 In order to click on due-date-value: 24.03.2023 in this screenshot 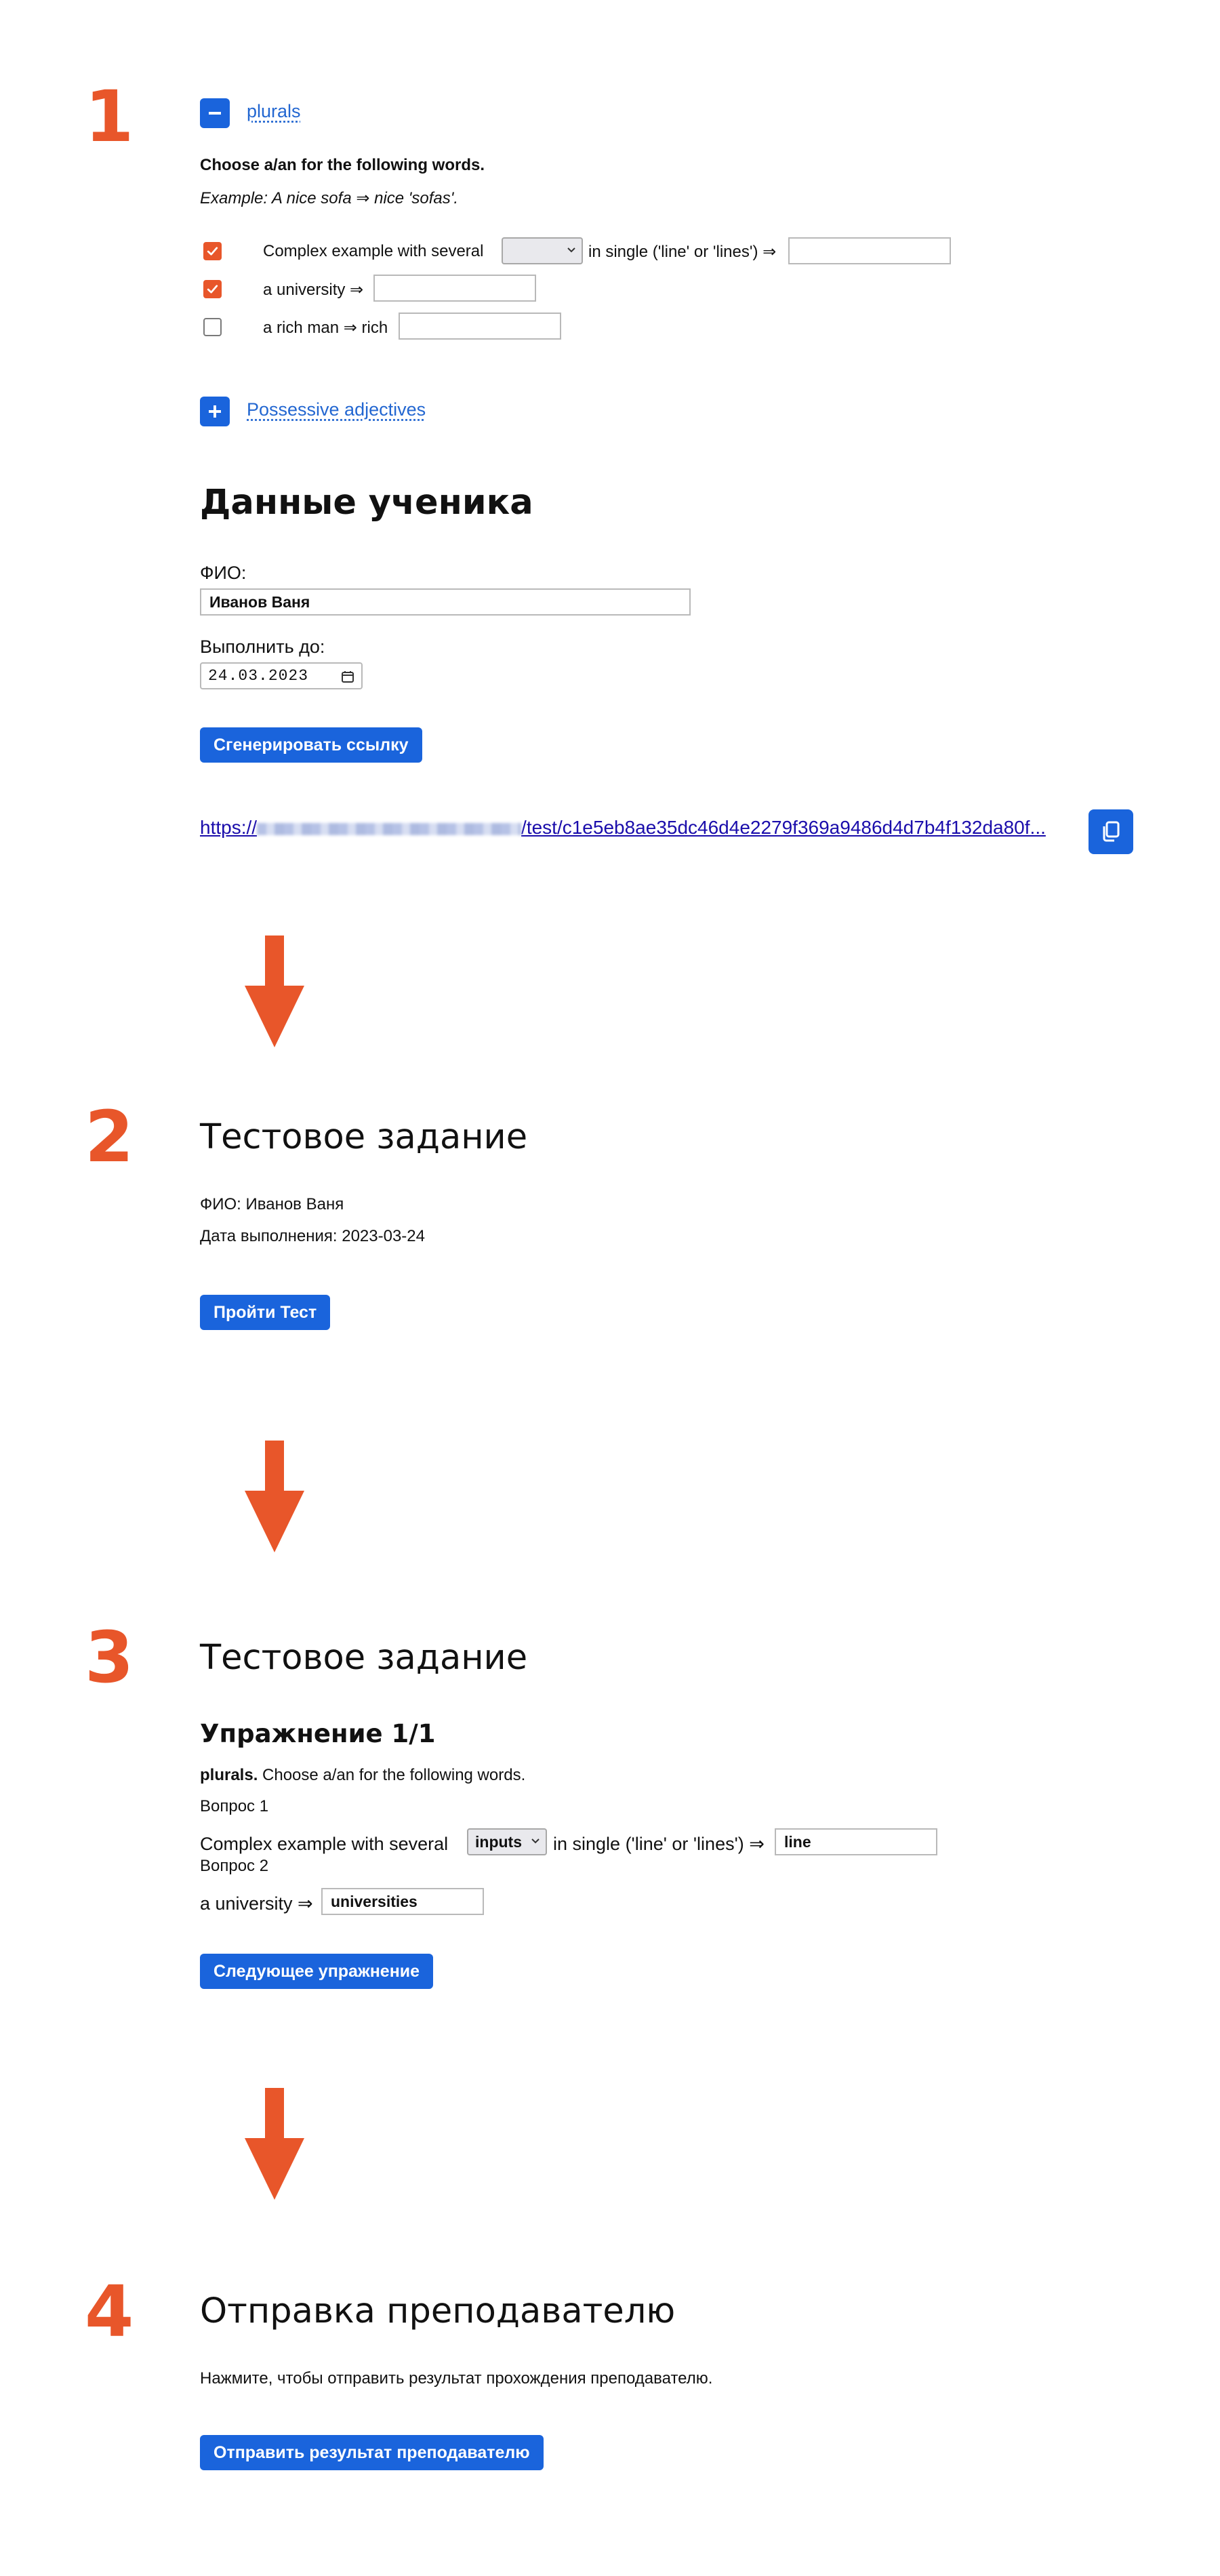, I will do `click(258, 676)`.